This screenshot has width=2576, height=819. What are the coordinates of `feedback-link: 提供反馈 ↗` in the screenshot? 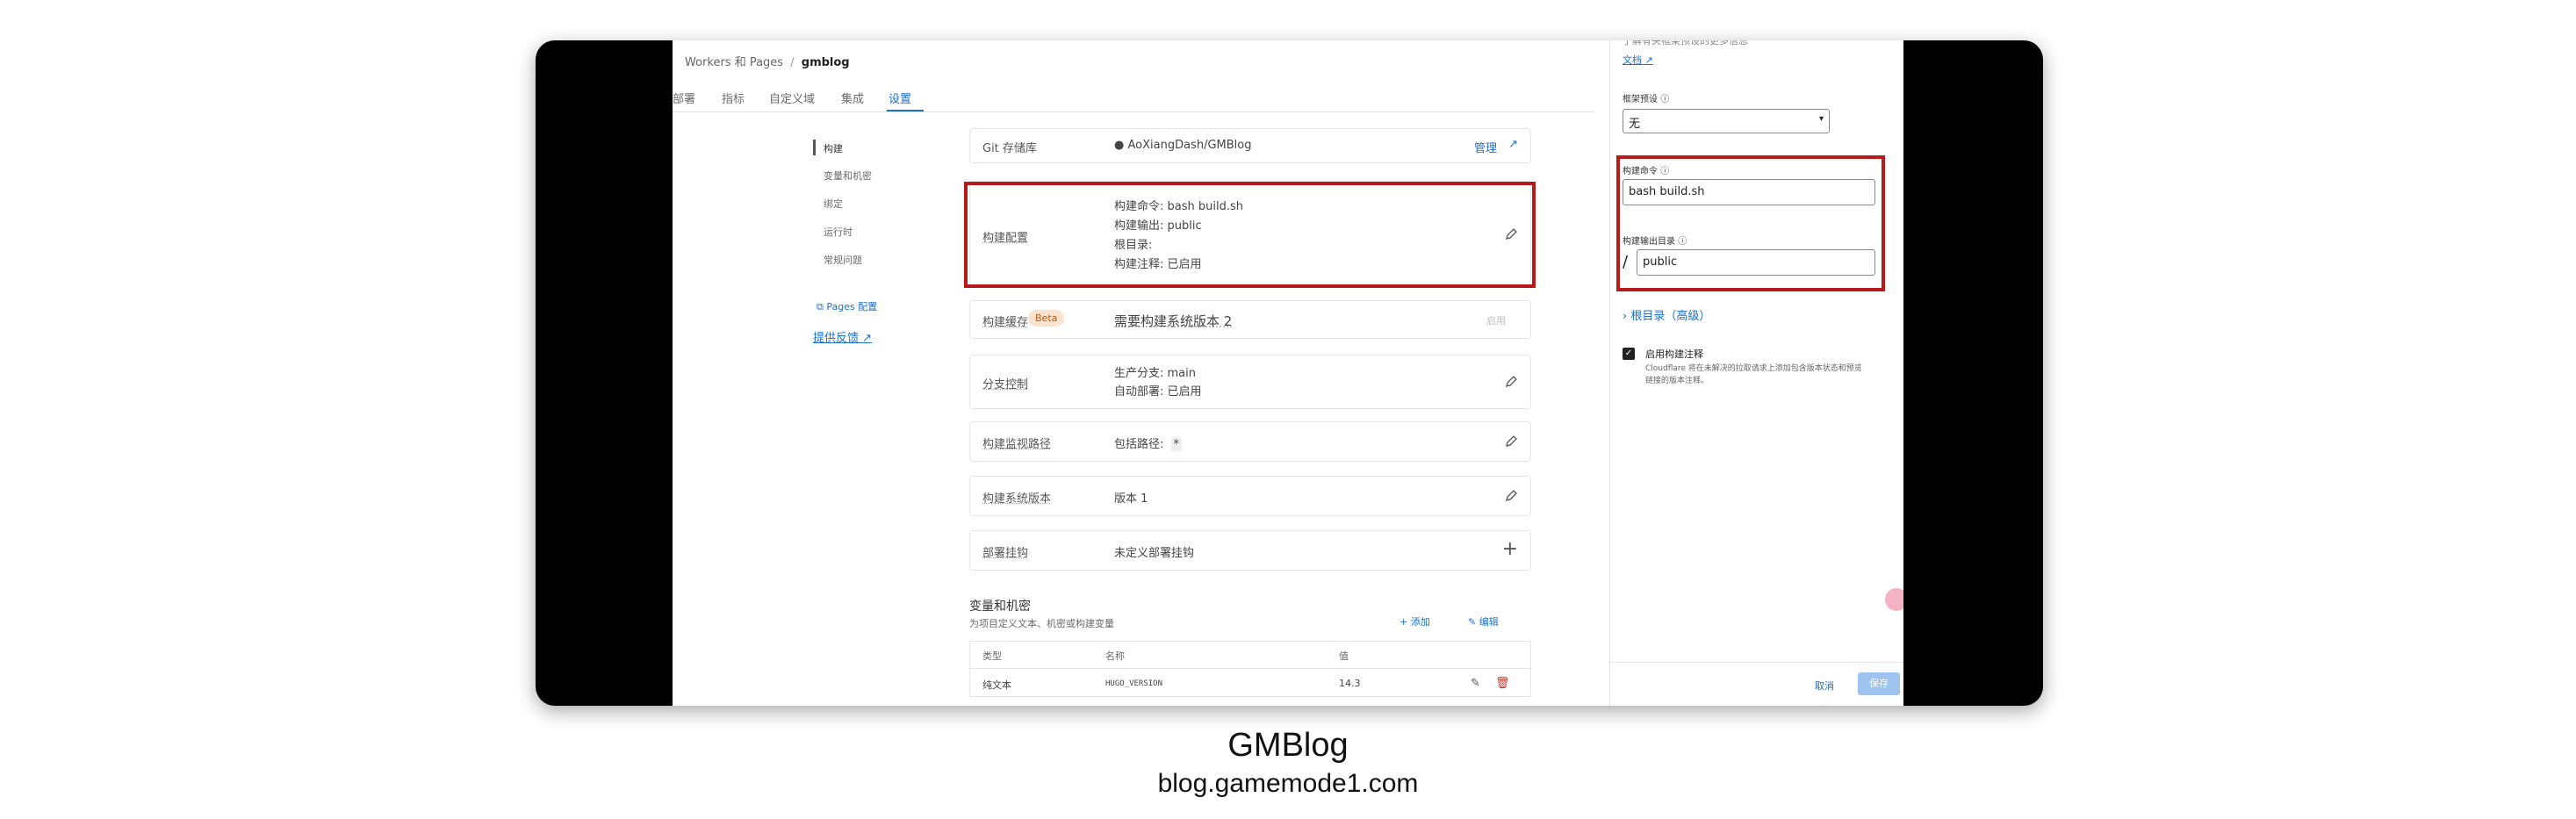 It's located at (842, 336).